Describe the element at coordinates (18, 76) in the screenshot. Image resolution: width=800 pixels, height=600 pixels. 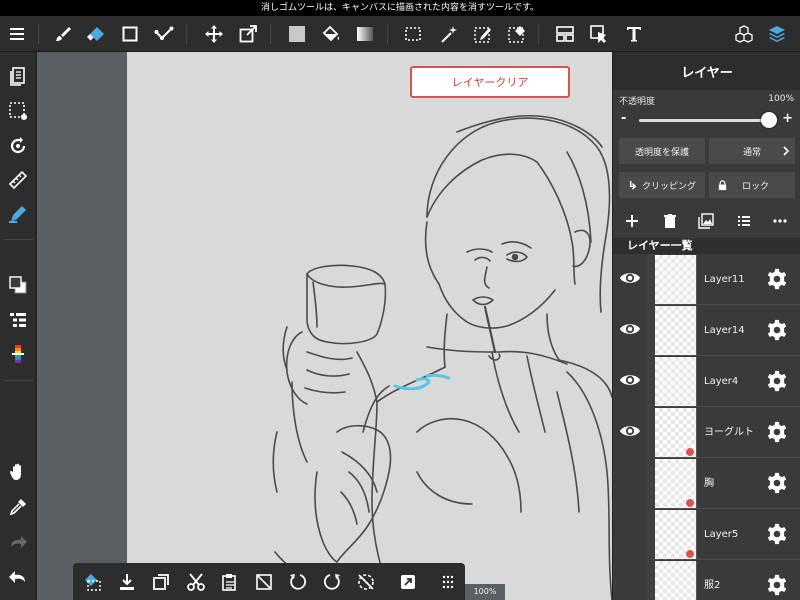
I see `pages-icon` at that location.